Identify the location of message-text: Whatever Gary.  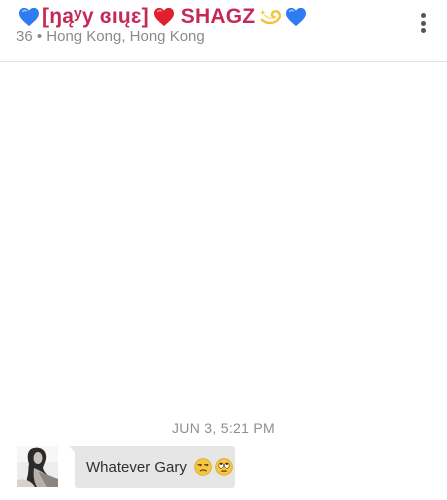
(136, 467).